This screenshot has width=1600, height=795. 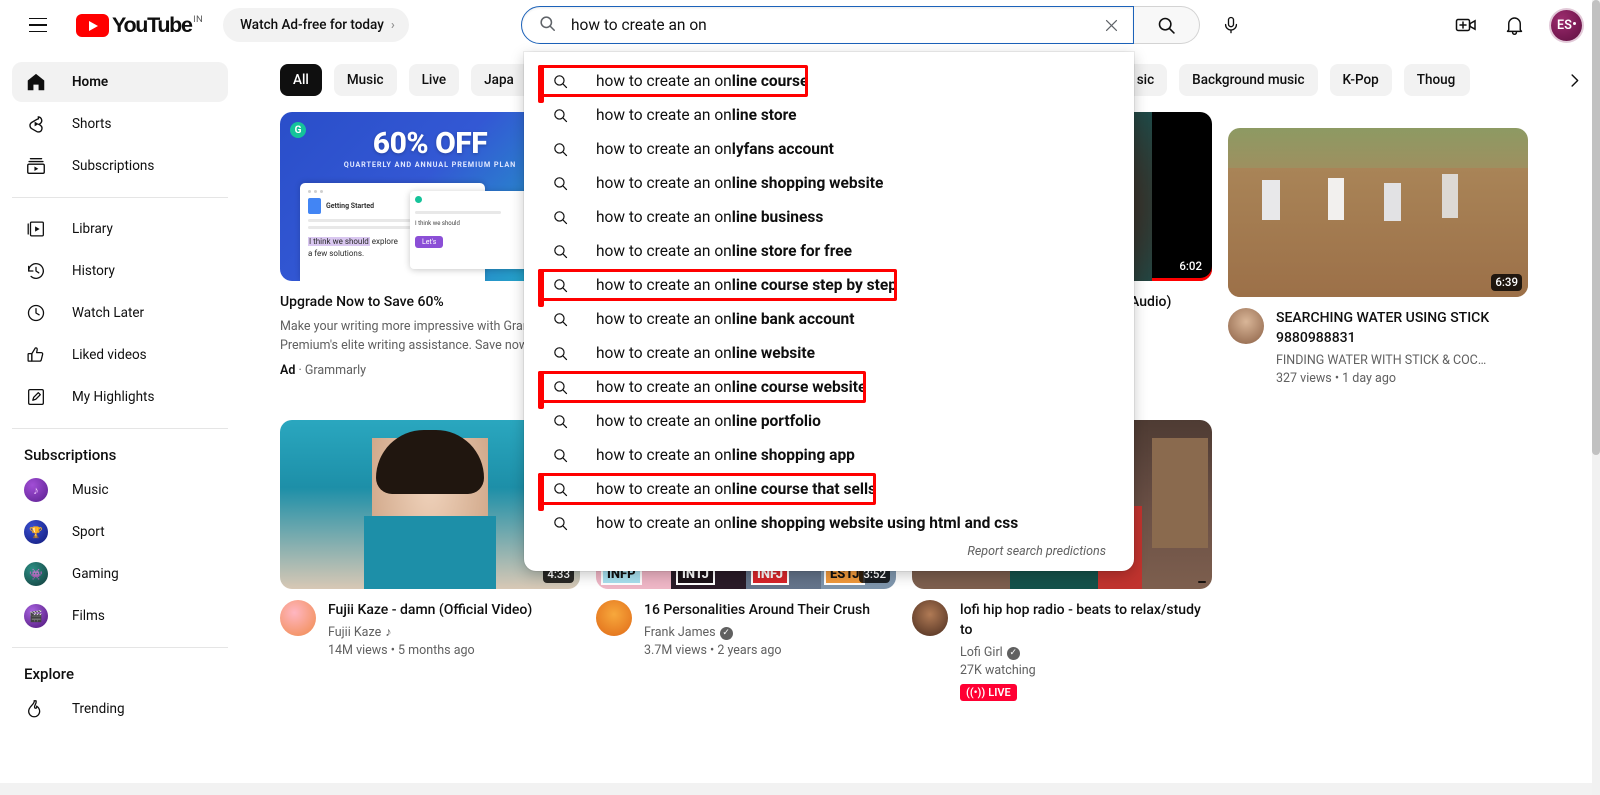 What do you see at coordinates (1466, 25) in the screenshot?
I see `create-video-icon` at bounding box center [1466, 25].